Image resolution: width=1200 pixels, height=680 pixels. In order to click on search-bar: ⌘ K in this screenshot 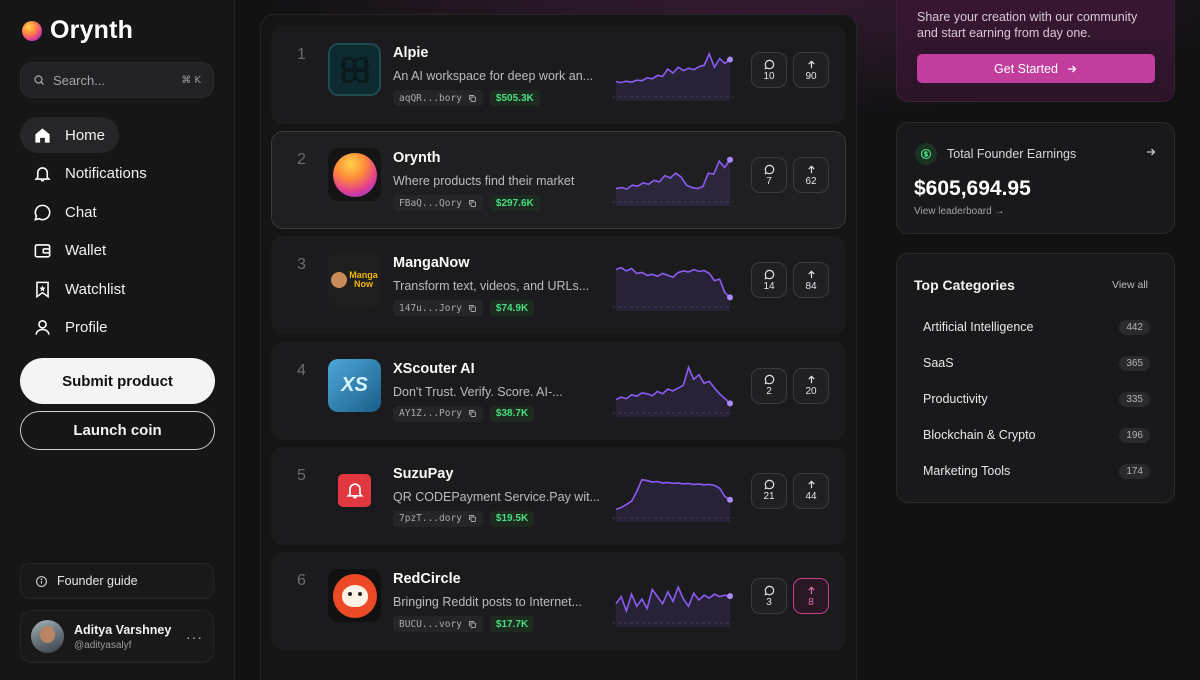, I will do `click(117, 80)`.